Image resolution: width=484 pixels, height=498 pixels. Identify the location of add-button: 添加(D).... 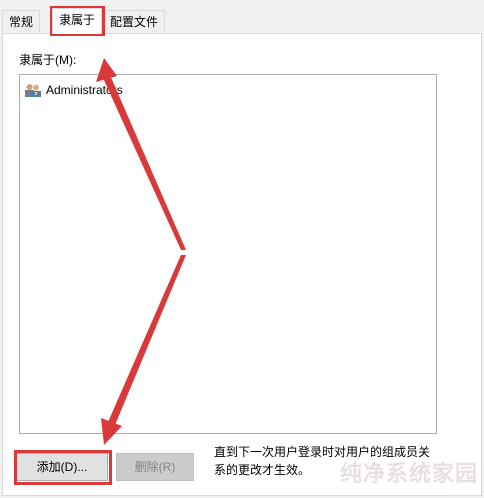
(62, 467).